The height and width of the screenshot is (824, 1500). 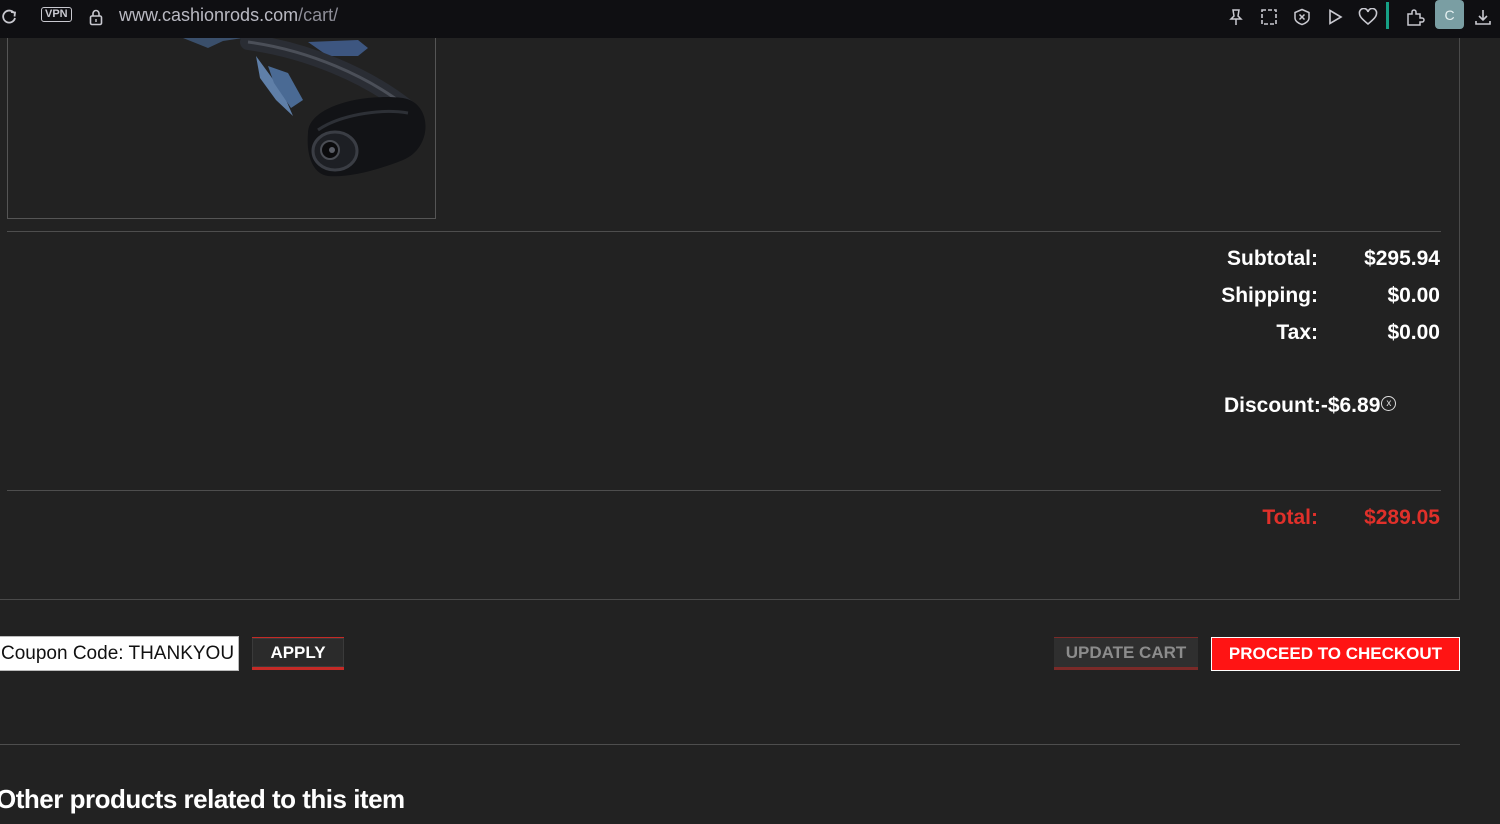 I want to click on url-path: /cart/, so click(x=318, y=15).